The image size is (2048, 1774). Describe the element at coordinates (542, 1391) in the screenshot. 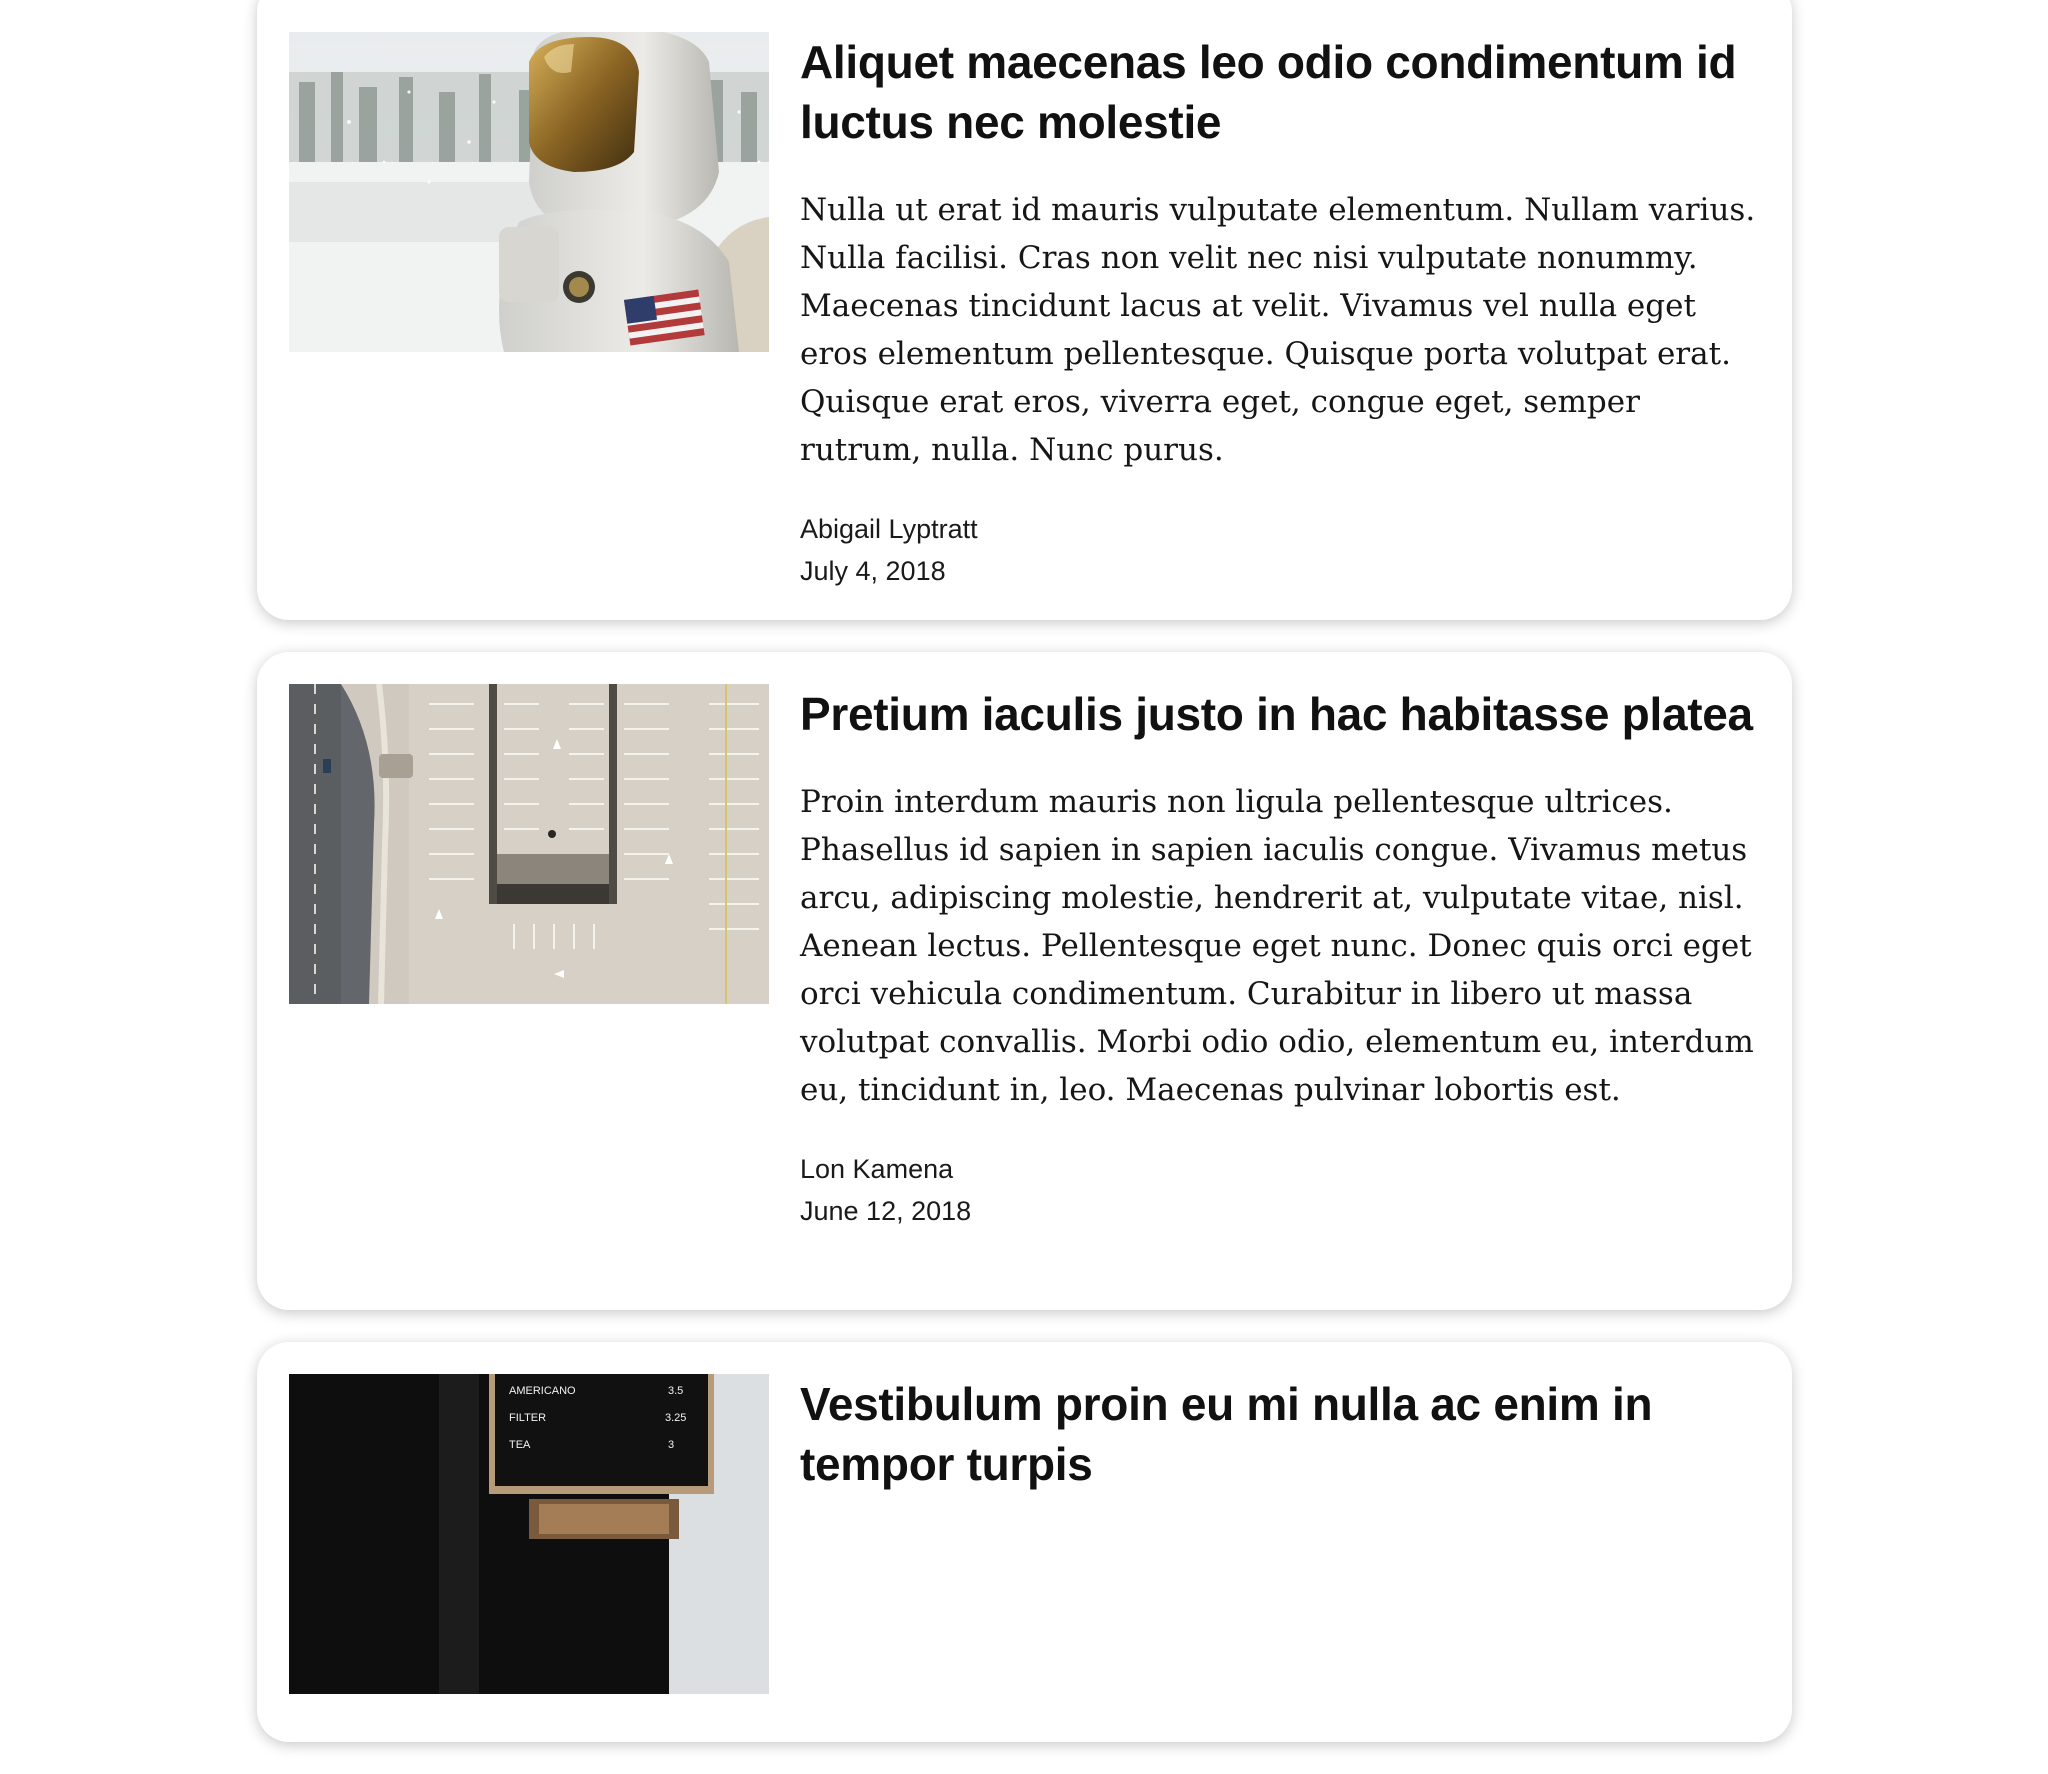

I see `menu-item-1: AMERICANO` at that location.